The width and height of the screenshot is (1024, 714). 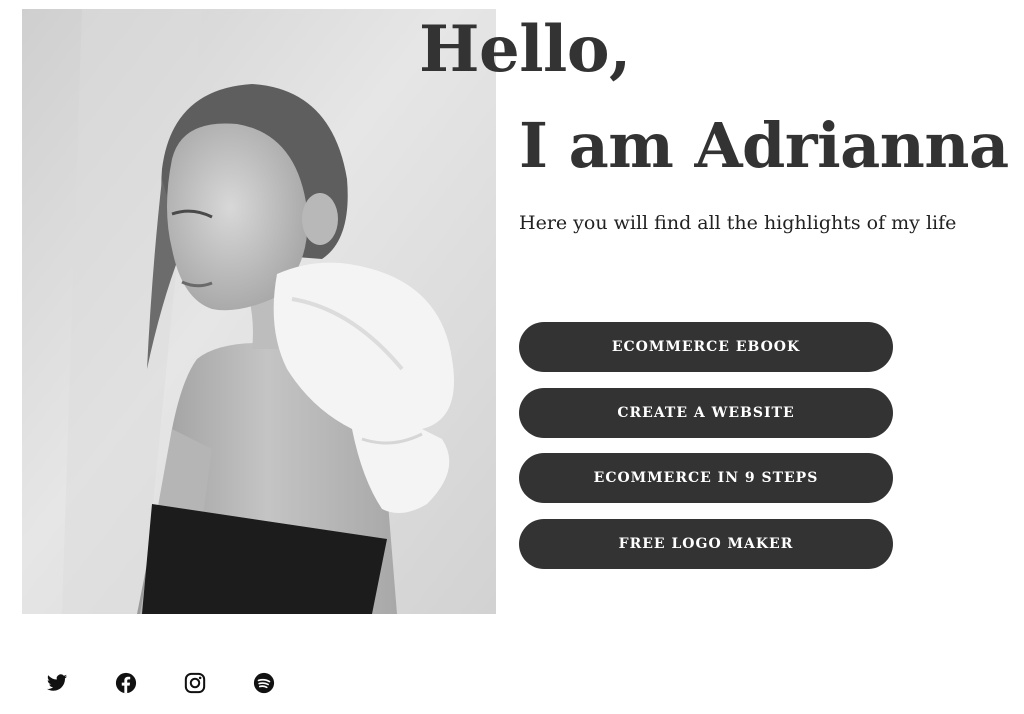 I want to click on instagram-icon, so click(x=195, y=683).